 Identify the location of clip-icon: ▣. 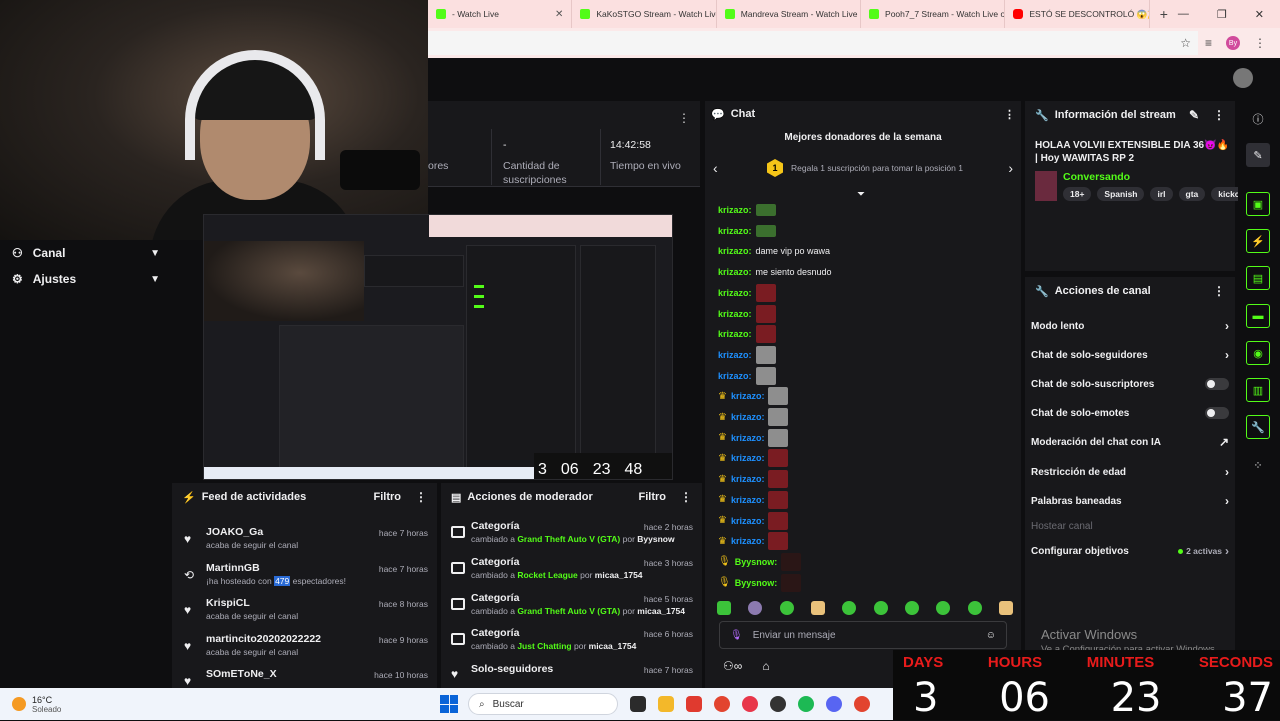
(1258, 204).